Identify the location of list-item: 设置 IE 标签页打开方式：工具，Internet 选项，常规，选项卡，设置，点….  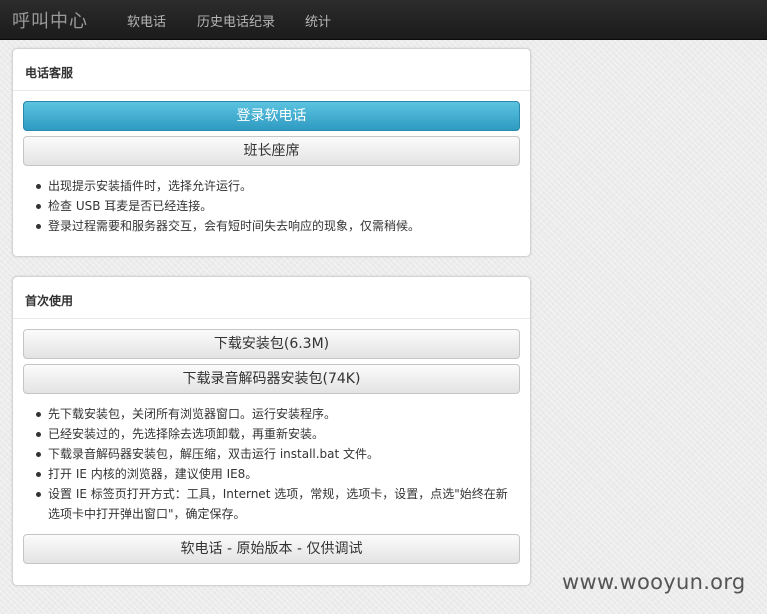
(277, 504).